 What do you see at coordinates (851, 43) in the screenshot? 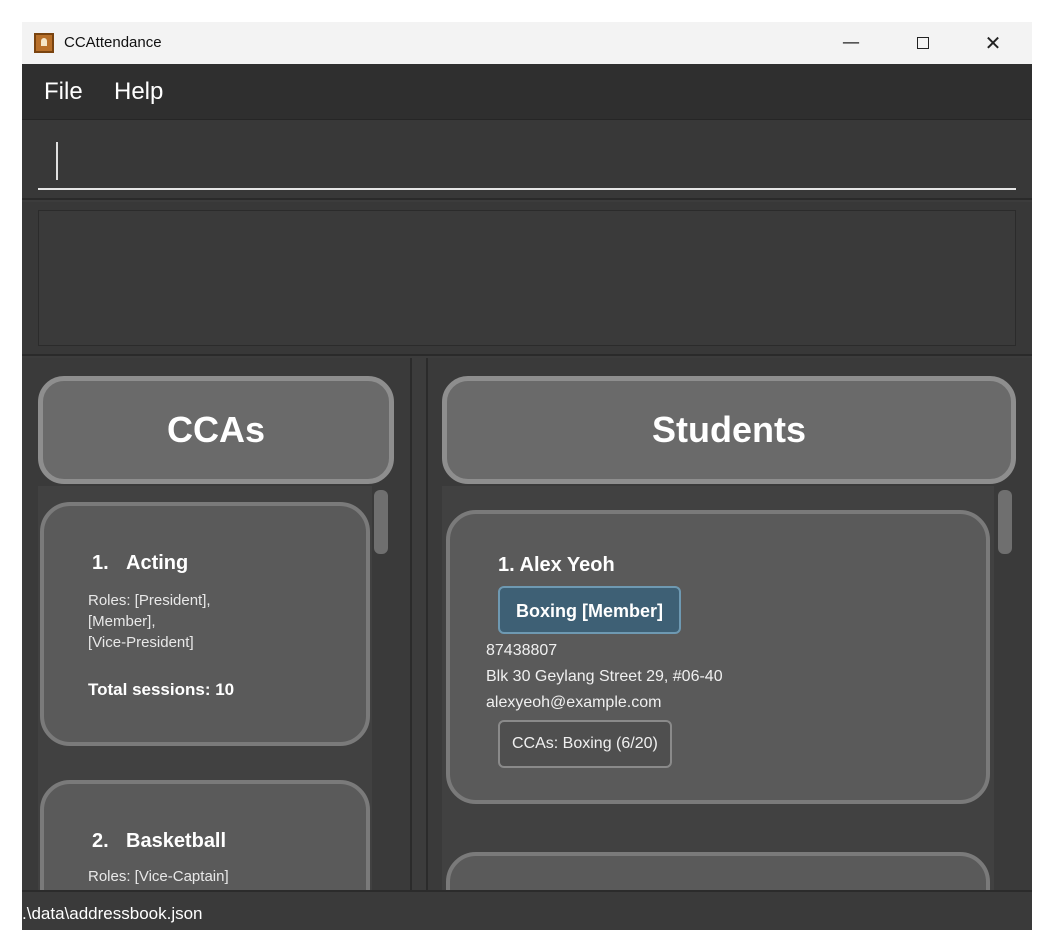
I see `minimize-button: —` at bounding box center [851, 43].